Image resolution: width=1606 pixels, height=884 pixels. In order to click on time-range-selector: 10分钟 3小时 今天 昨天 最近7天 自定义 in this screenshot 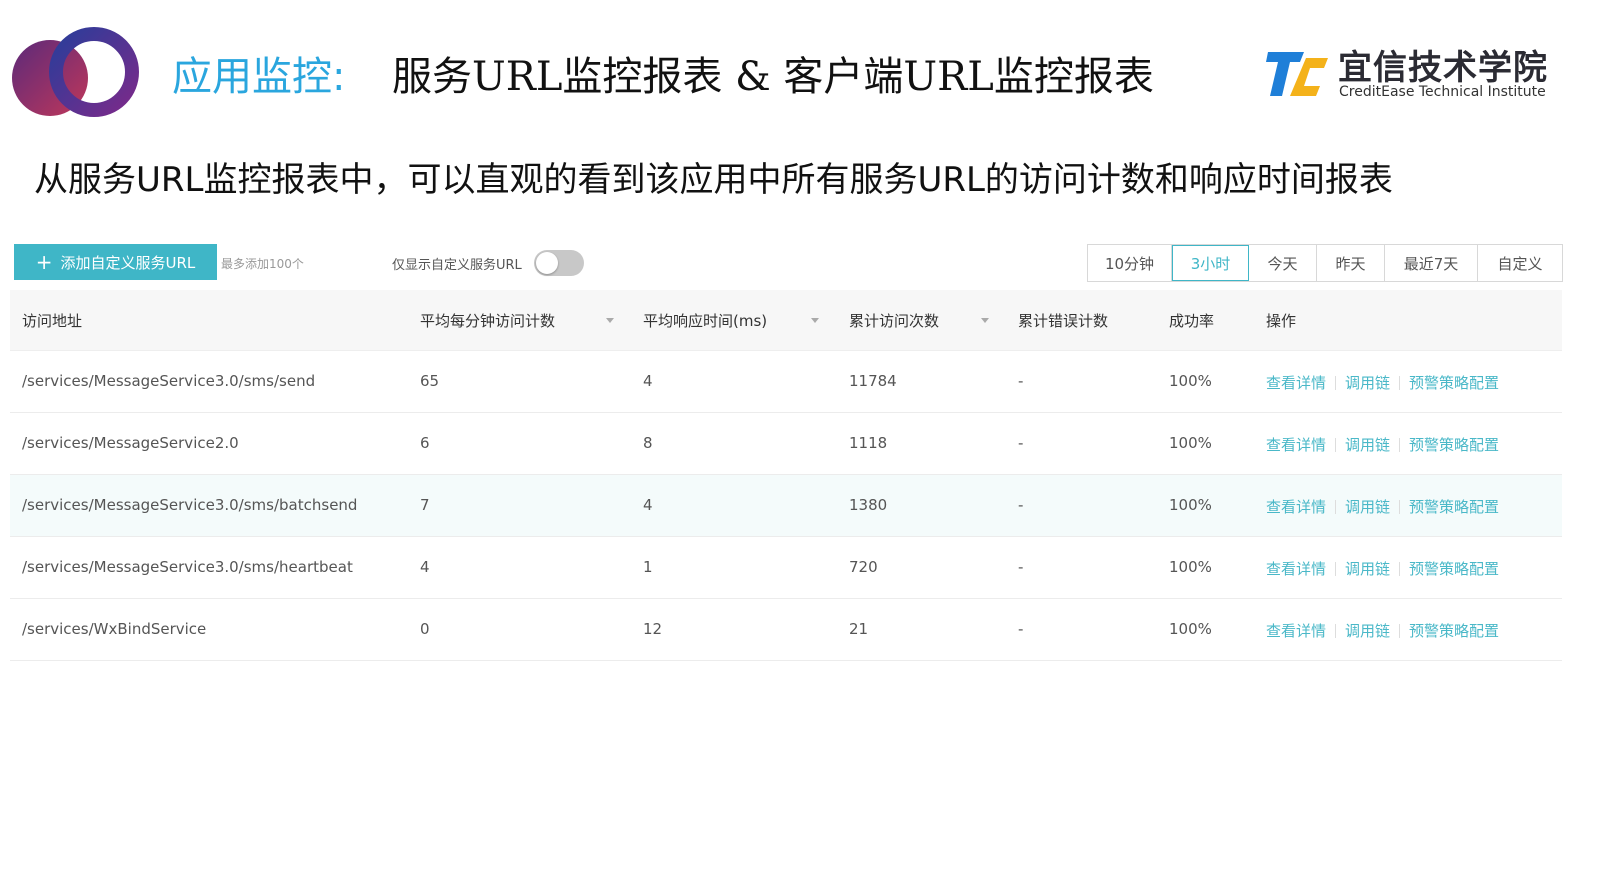, I will do `click(1325, 263)`.